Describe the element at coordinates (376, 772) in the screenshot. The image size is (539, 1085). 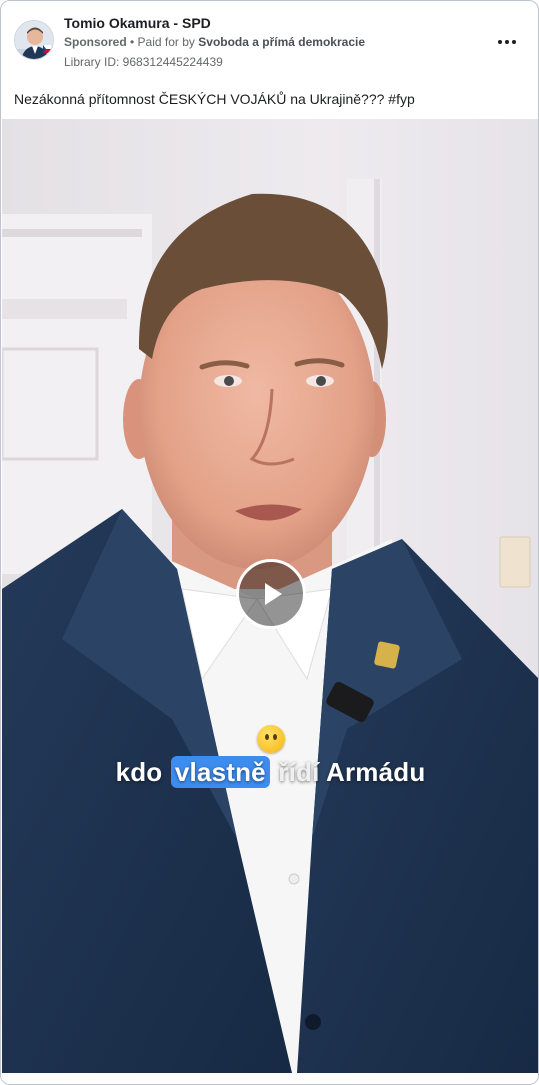
I see `caption-word: Armádu` at that location.